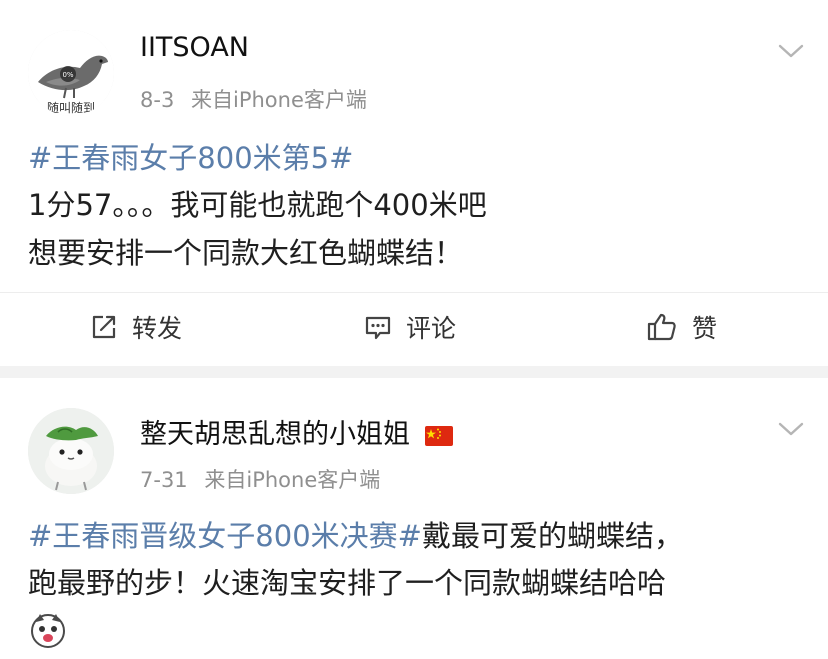 The image size is (828, 659). I want to click on avatar, so click(71, 451).